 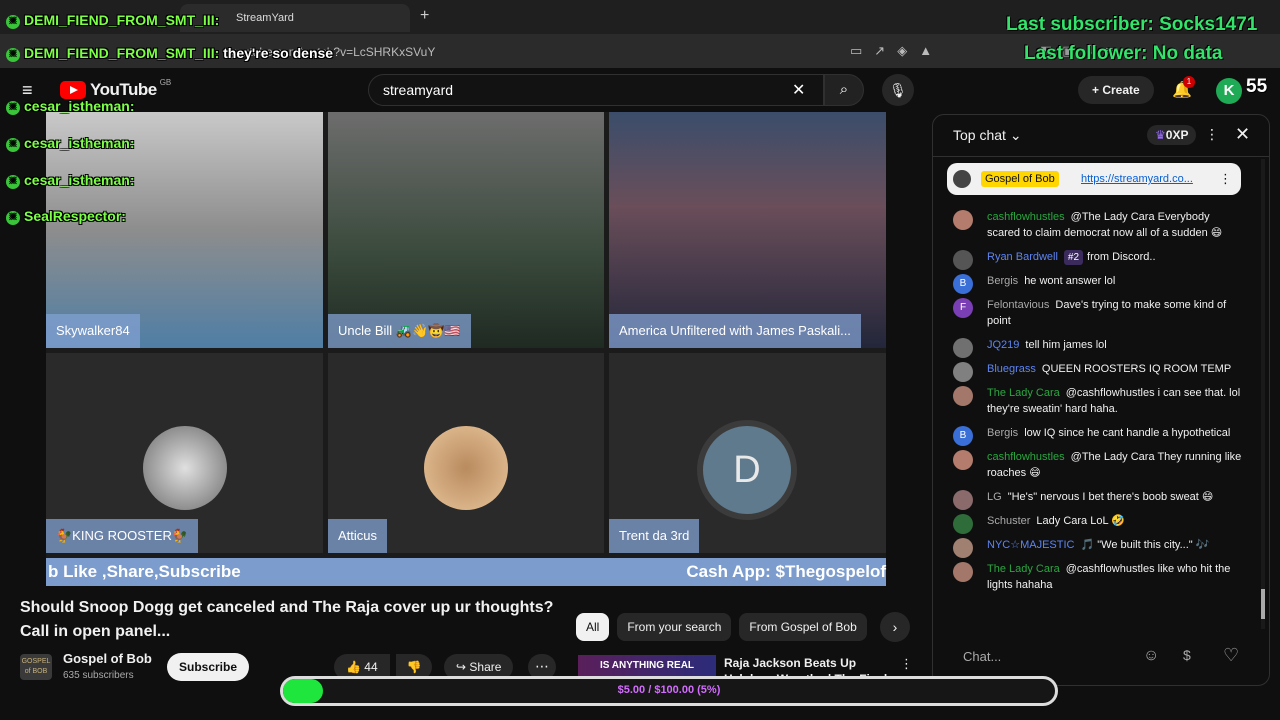 I want to click on xp-badge: ♛0XP, so click(x=1172, y=135).